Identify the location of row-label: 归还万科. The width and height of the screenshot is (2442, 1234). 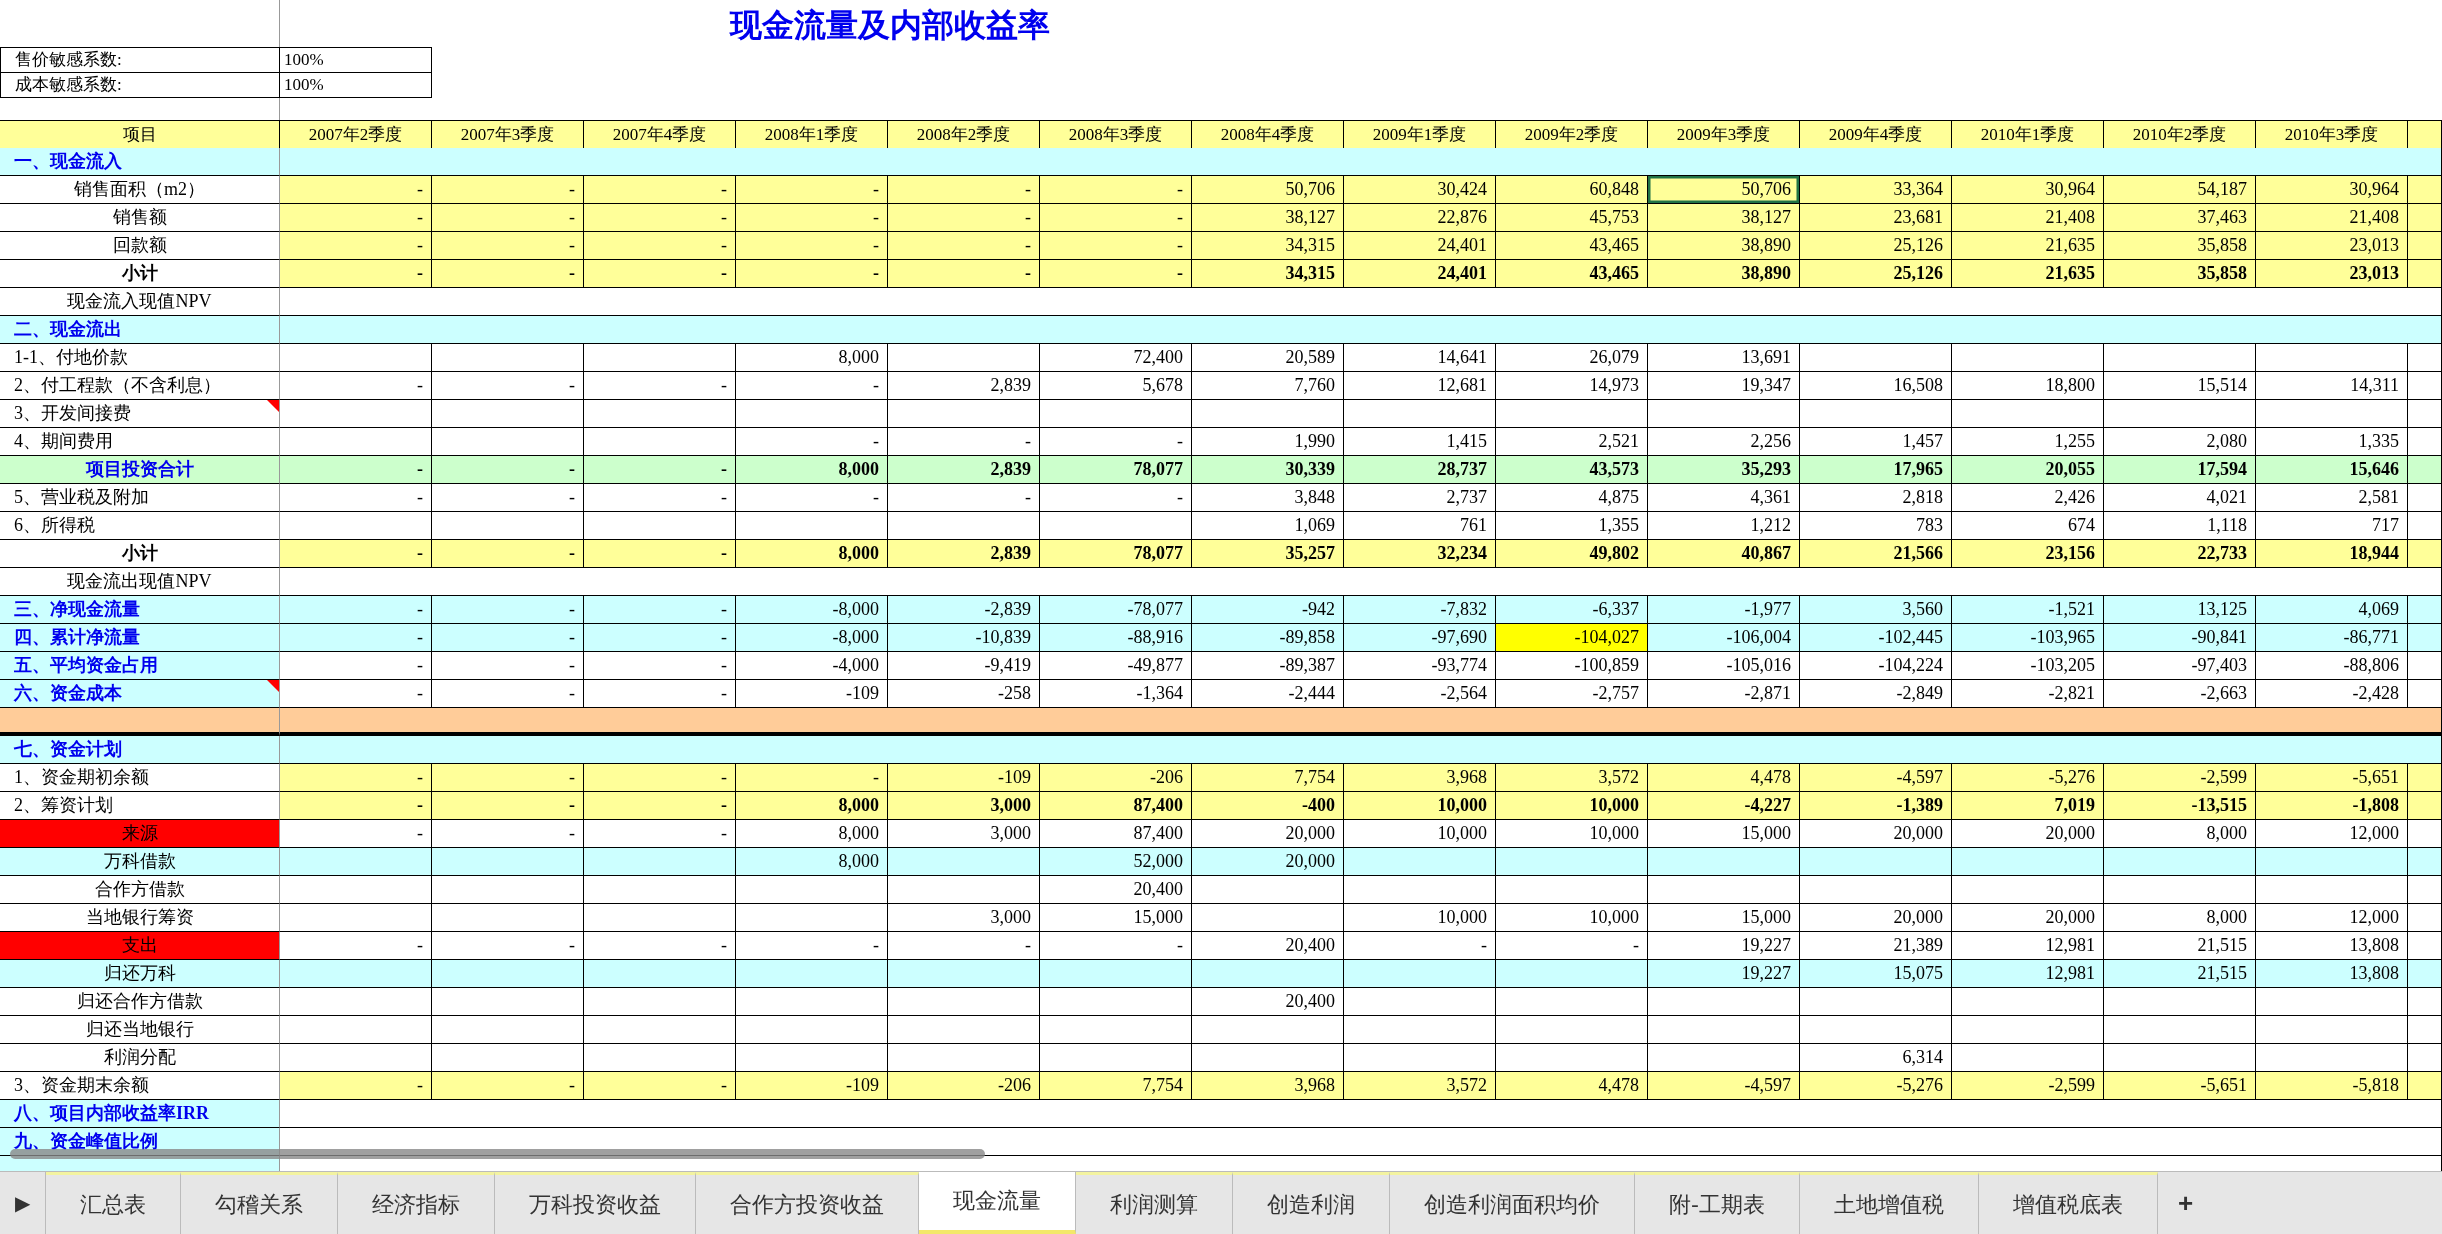
(140, 974).